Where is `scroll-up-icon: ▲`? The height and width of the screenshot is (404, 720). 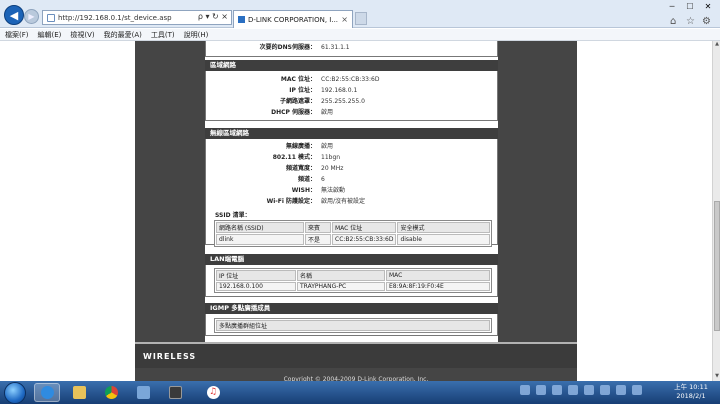 scroll-up-icon: ▲ is located at coordinates (716, 45).